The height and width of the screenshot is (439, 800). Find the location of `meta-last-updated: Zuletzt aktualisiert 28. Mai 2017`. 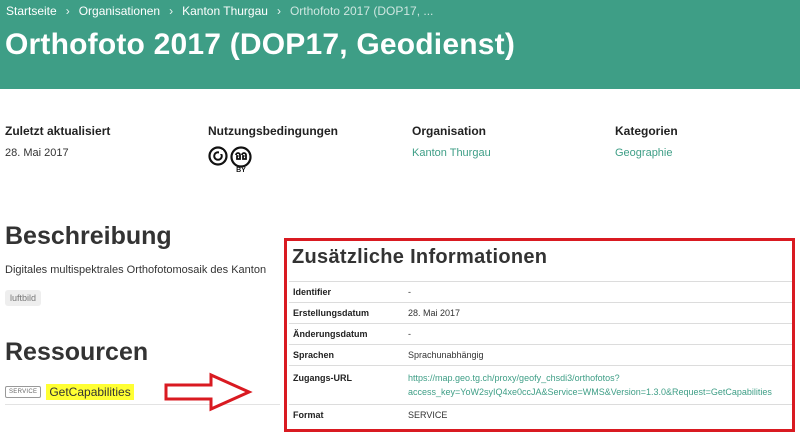

meta-last-updated: Zuletzt aktualisiert 28. Mai 2017 is located at coordinates (57, 141).